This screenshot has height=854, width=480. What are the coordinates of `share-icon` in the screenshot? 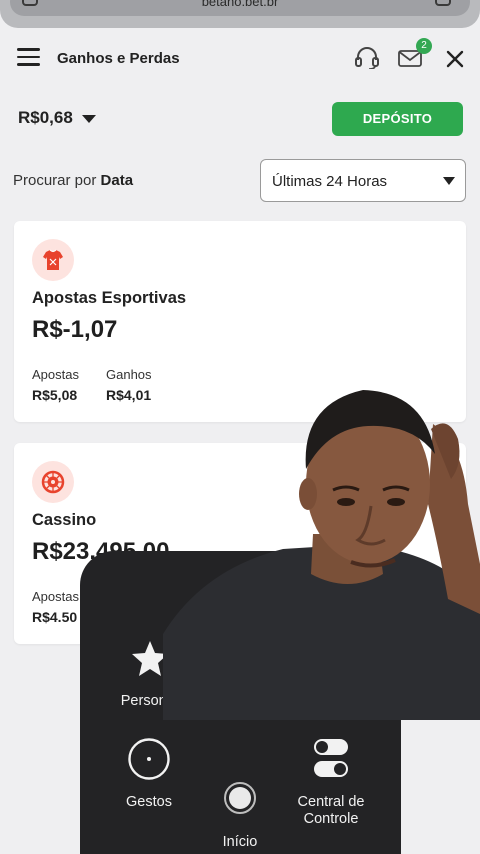 It's located at (443, 3).